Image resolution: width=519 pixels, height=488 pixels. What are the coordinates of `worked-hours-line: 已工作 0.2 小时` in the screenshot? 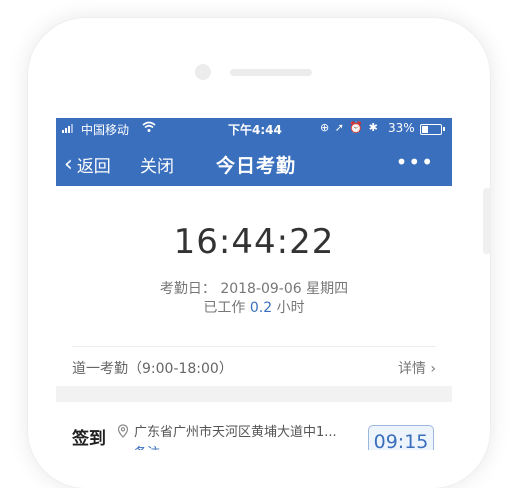 It's located at (254, 307).